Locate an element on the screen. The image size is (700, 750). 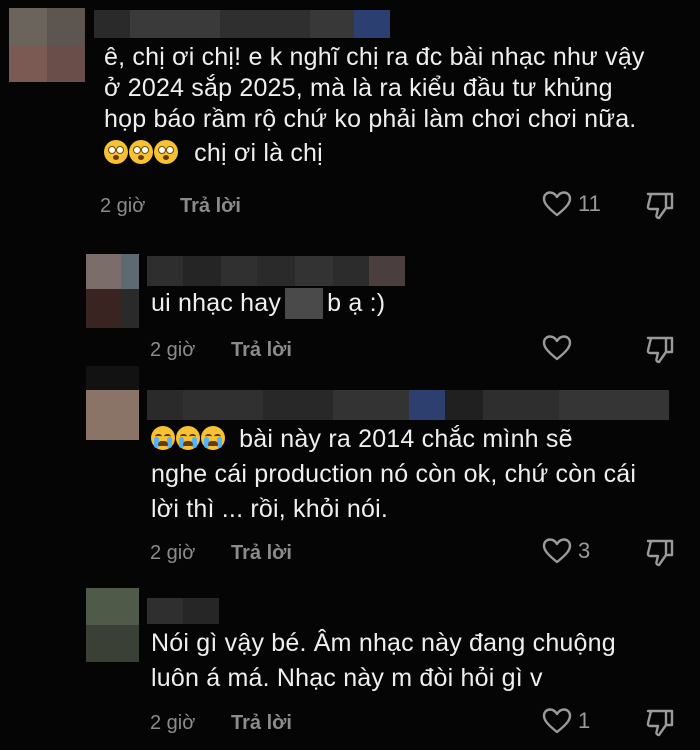
like-button is located at coordinates (560, 348).